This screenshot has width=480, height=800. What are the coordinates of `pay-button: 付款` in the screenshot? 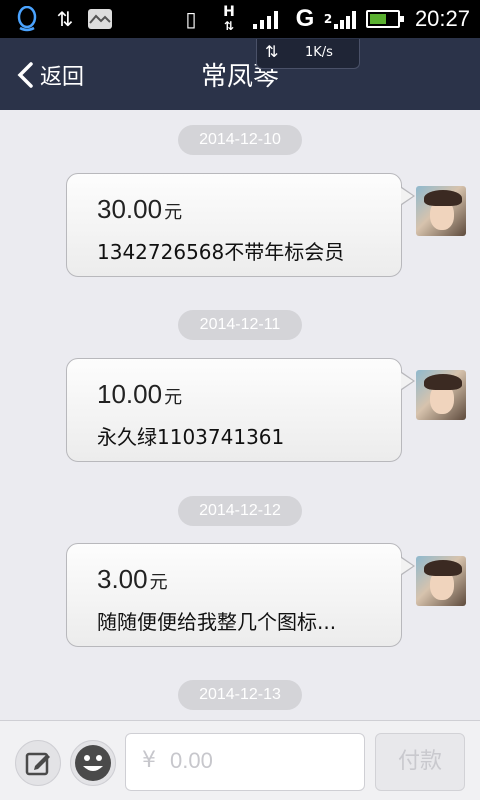 It's located at (420, 762).